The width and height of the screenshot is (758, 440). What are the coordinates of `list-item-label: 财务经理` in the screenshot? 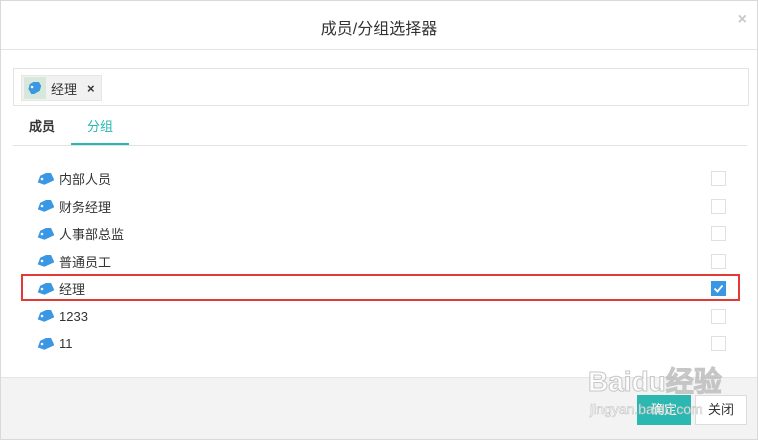 It's located at (85, 207).